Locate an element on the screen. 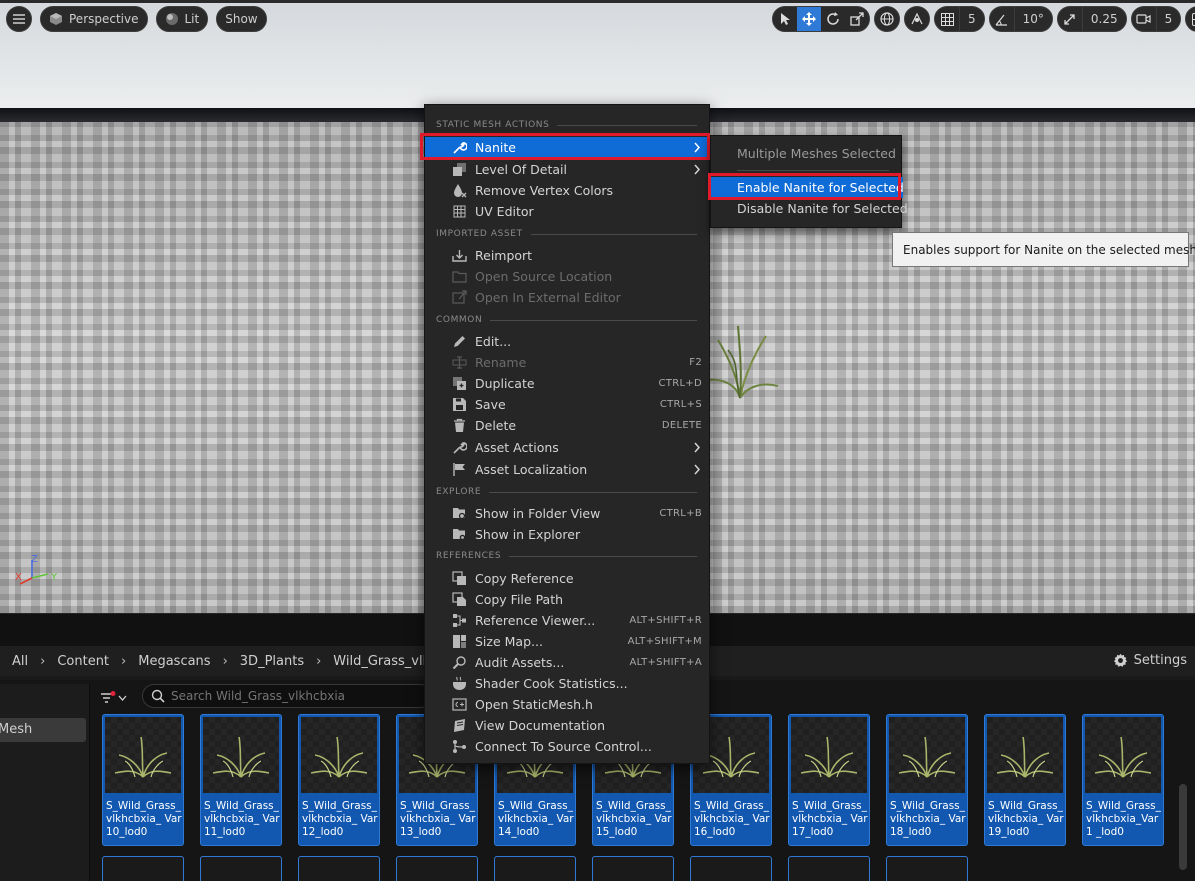 The image size is (1195, 881). rotation-snap-toggle is located at coordinates (1002, 19).